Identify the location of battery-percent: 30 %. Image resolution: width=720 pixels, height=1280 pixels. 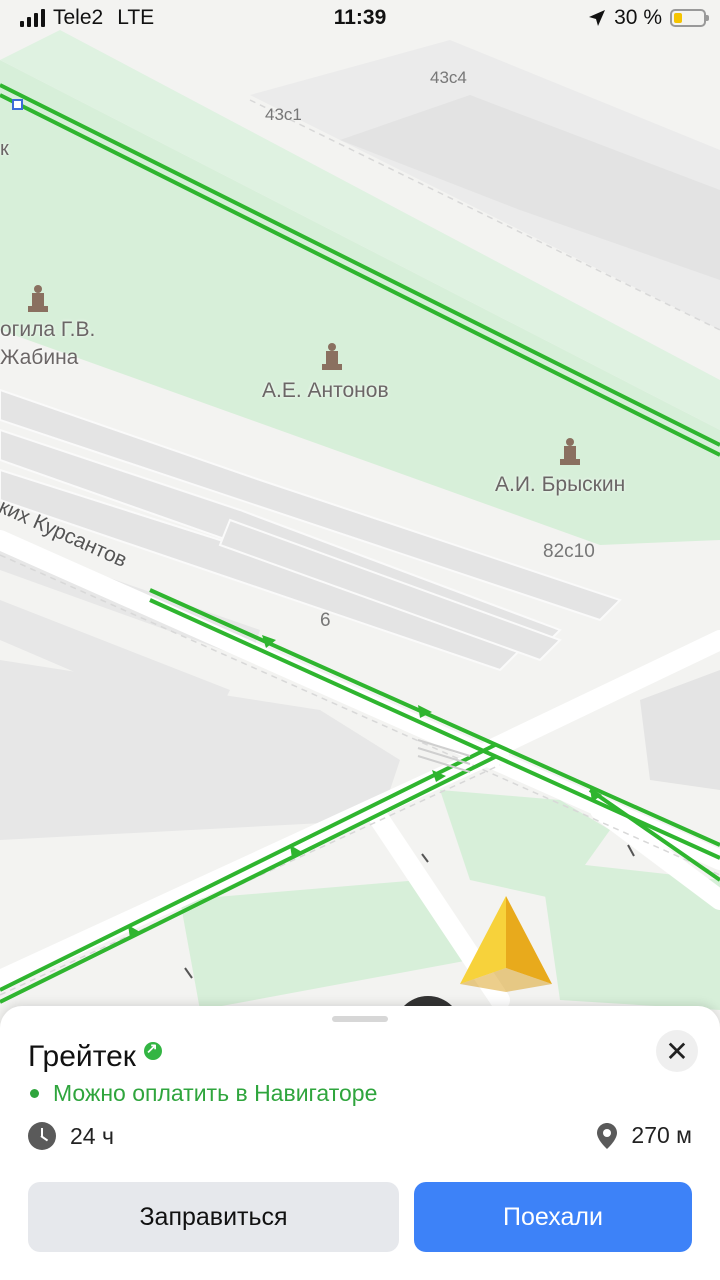
(638, 17).